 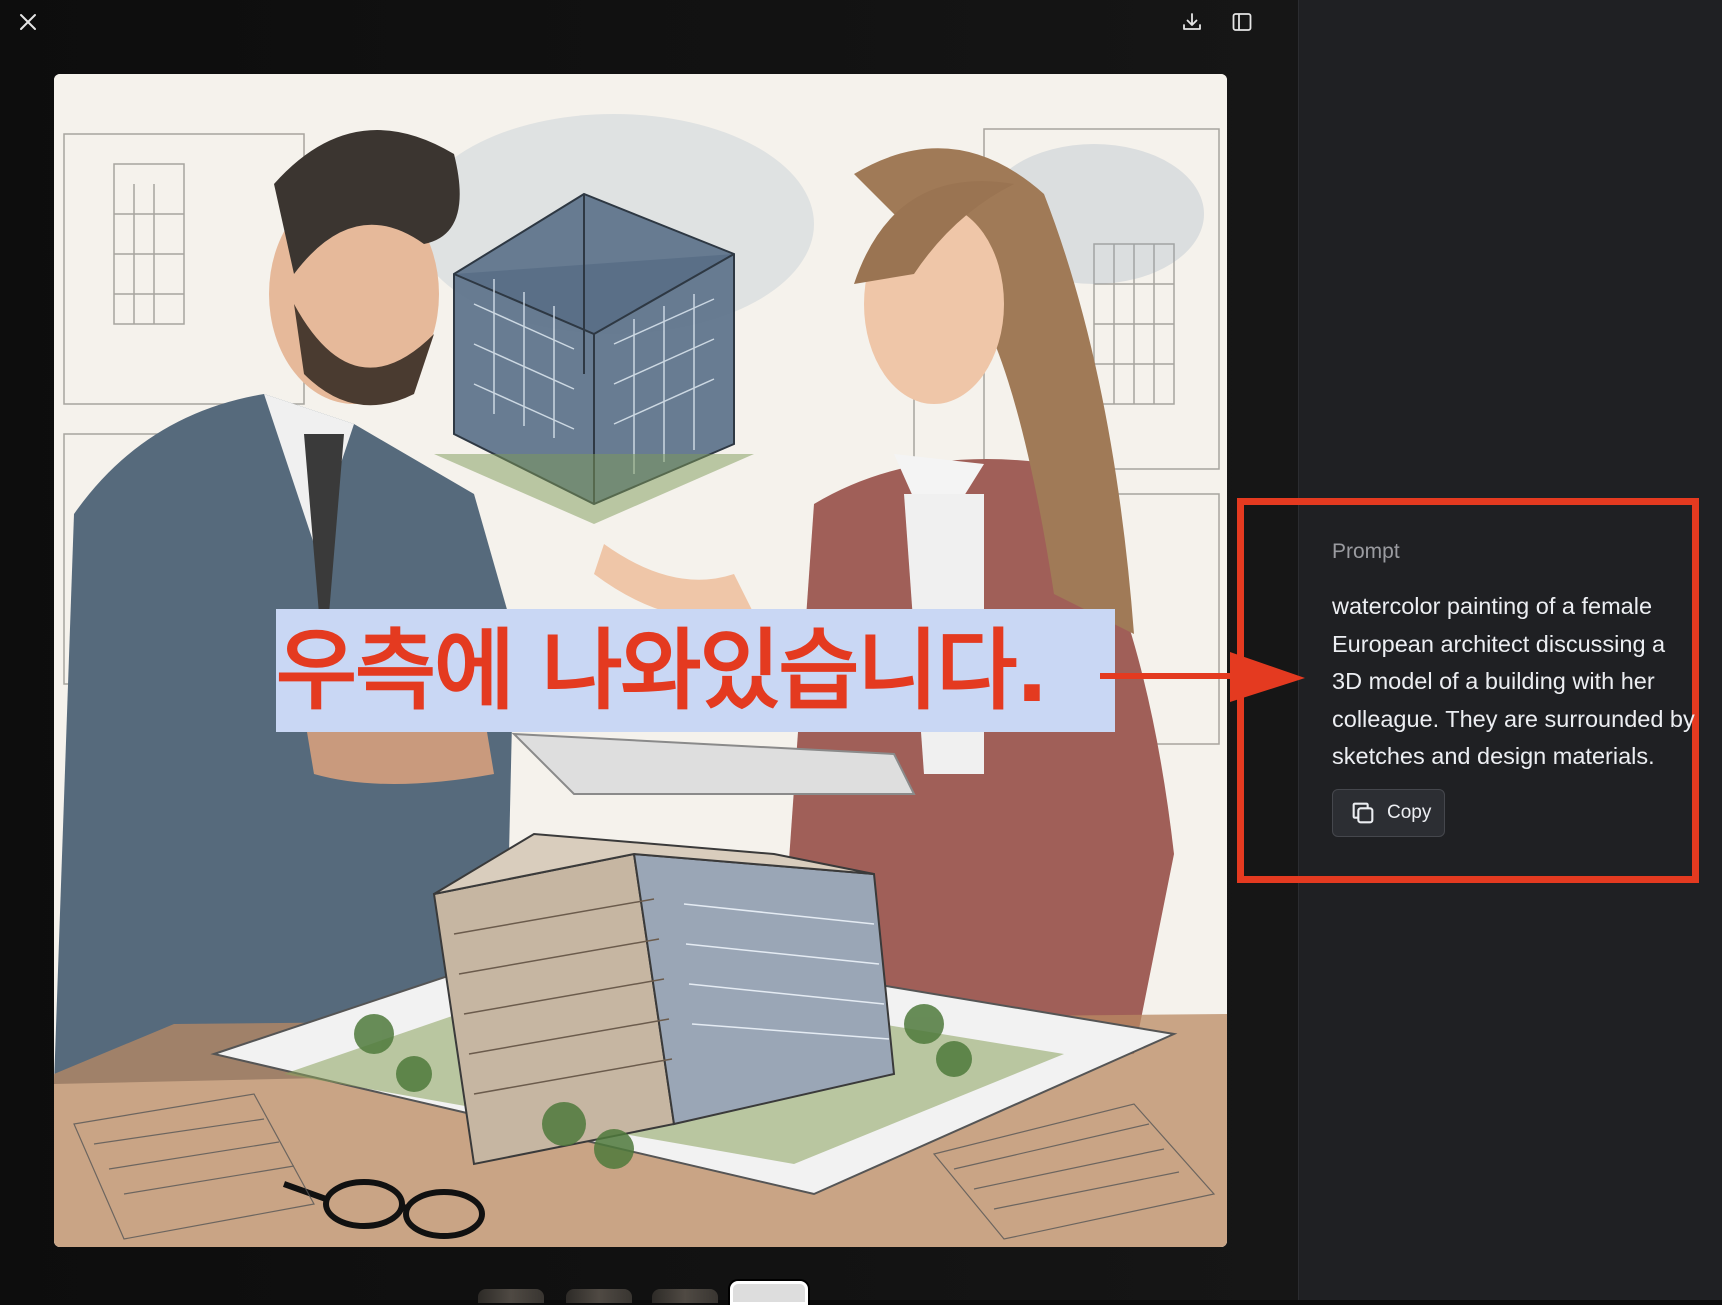 What do you see at coordinates (1409, 812) in the screenshot?
I see `copy-button-label: Copy` at bounding box center [1409, 812].